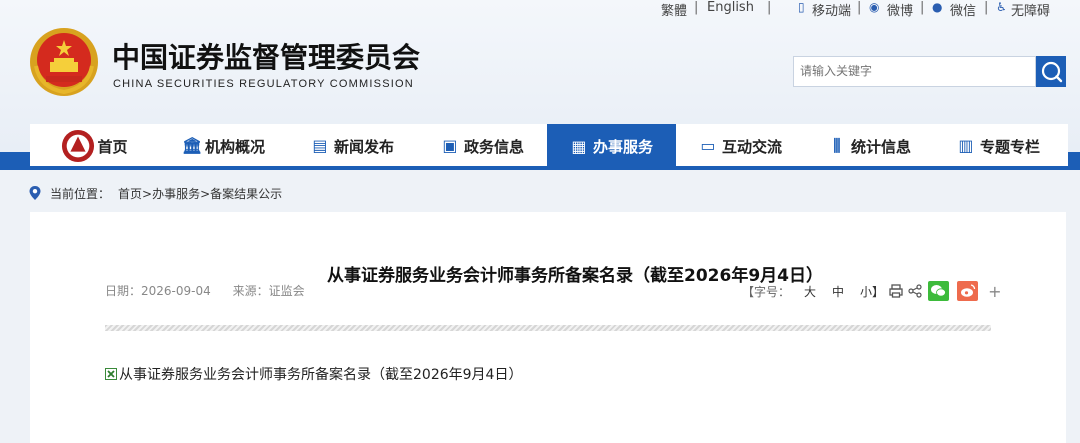  I want to click on date-label: 日期：, so click(123, 291).